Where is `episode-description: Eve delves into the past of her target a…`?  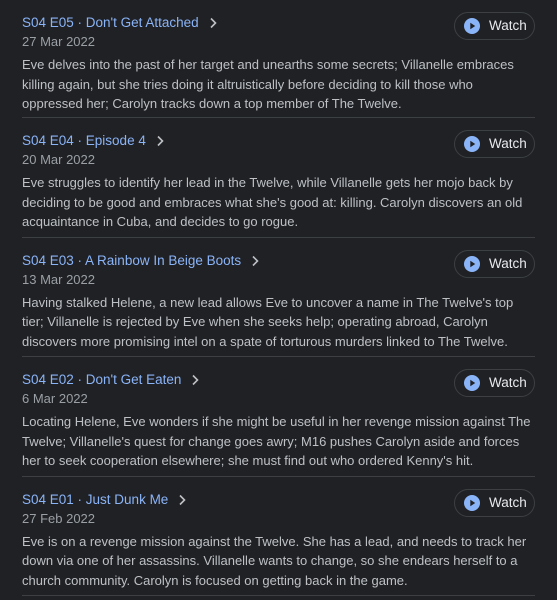
episode-description: Eve delves into the past of her target a… is located at coordinates (268, 84).